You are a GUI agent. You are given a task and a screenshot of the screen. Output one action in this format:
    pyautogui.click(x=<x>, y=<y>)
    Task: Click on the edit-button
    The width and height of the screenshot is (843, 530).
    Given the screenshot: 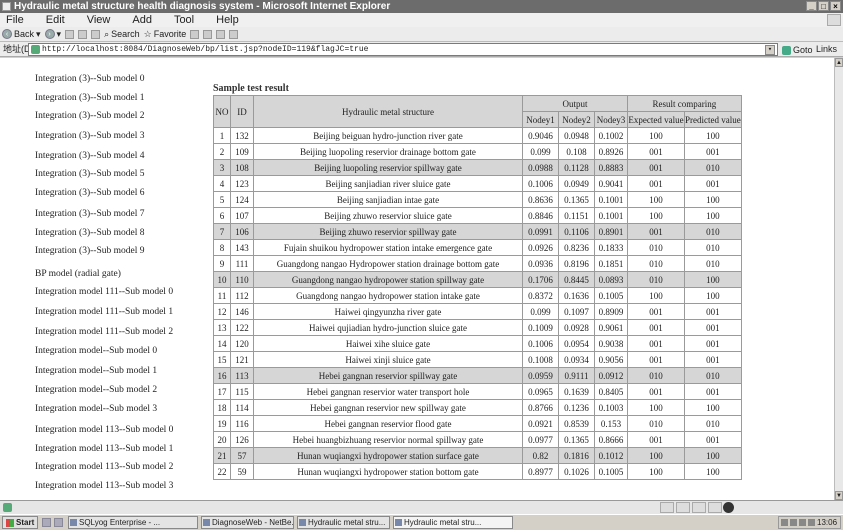 What is the action you would take?
    pyautogui.click(x=234, y=34)
    